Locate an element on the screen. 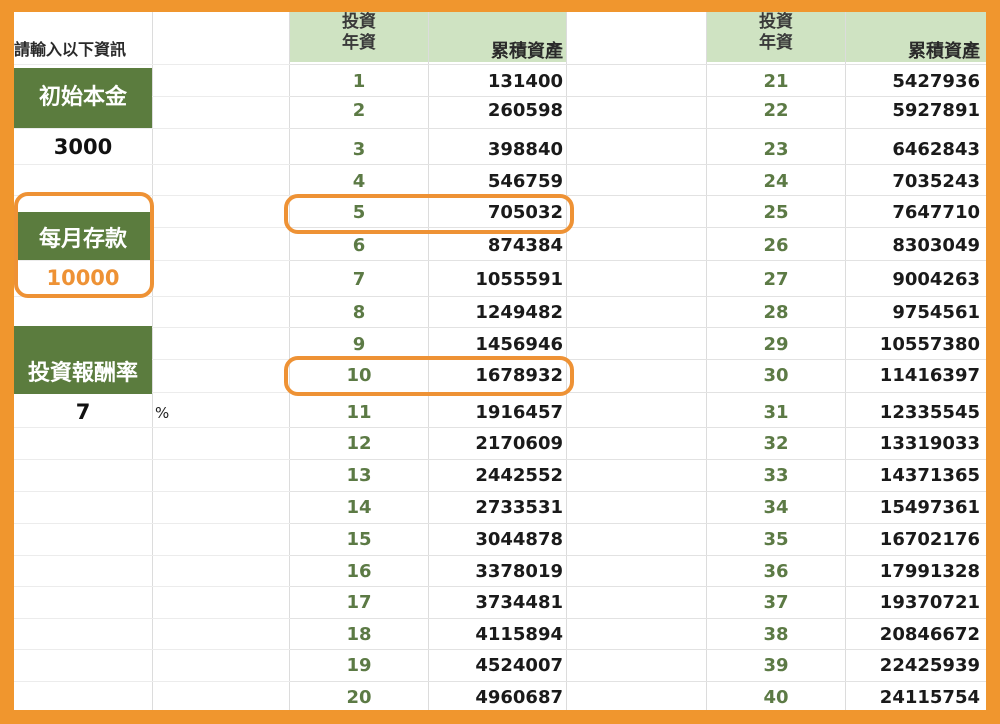 The width and height of the screenshot is (1000, 724). accumulated-value-cell: 1055591 is located at coordinates (519, 279).